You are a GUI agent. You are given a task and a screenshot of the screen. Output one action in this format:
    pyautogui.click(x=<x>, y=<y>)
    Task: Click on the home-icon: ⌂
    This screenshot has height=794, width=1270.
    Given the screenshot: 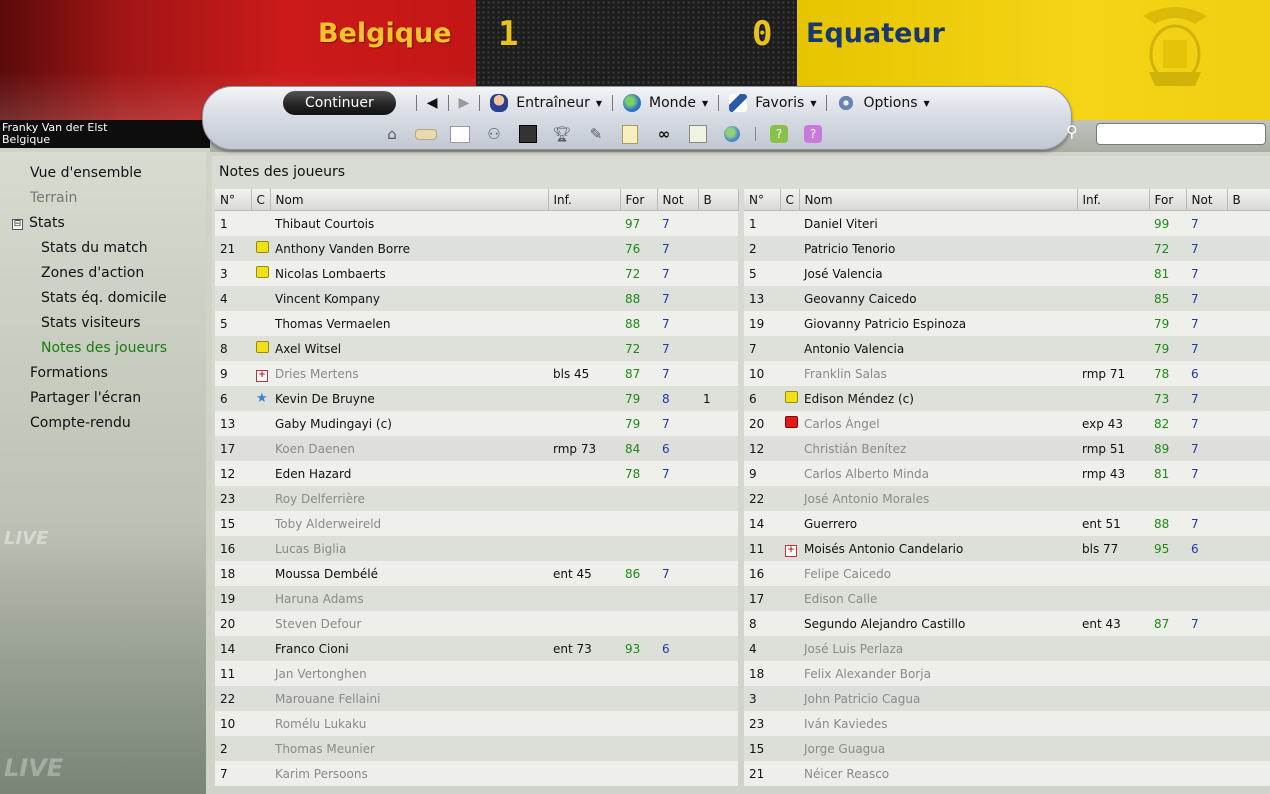 What is the action you would take?
    pyautogui.click(x=392, y=134)
    